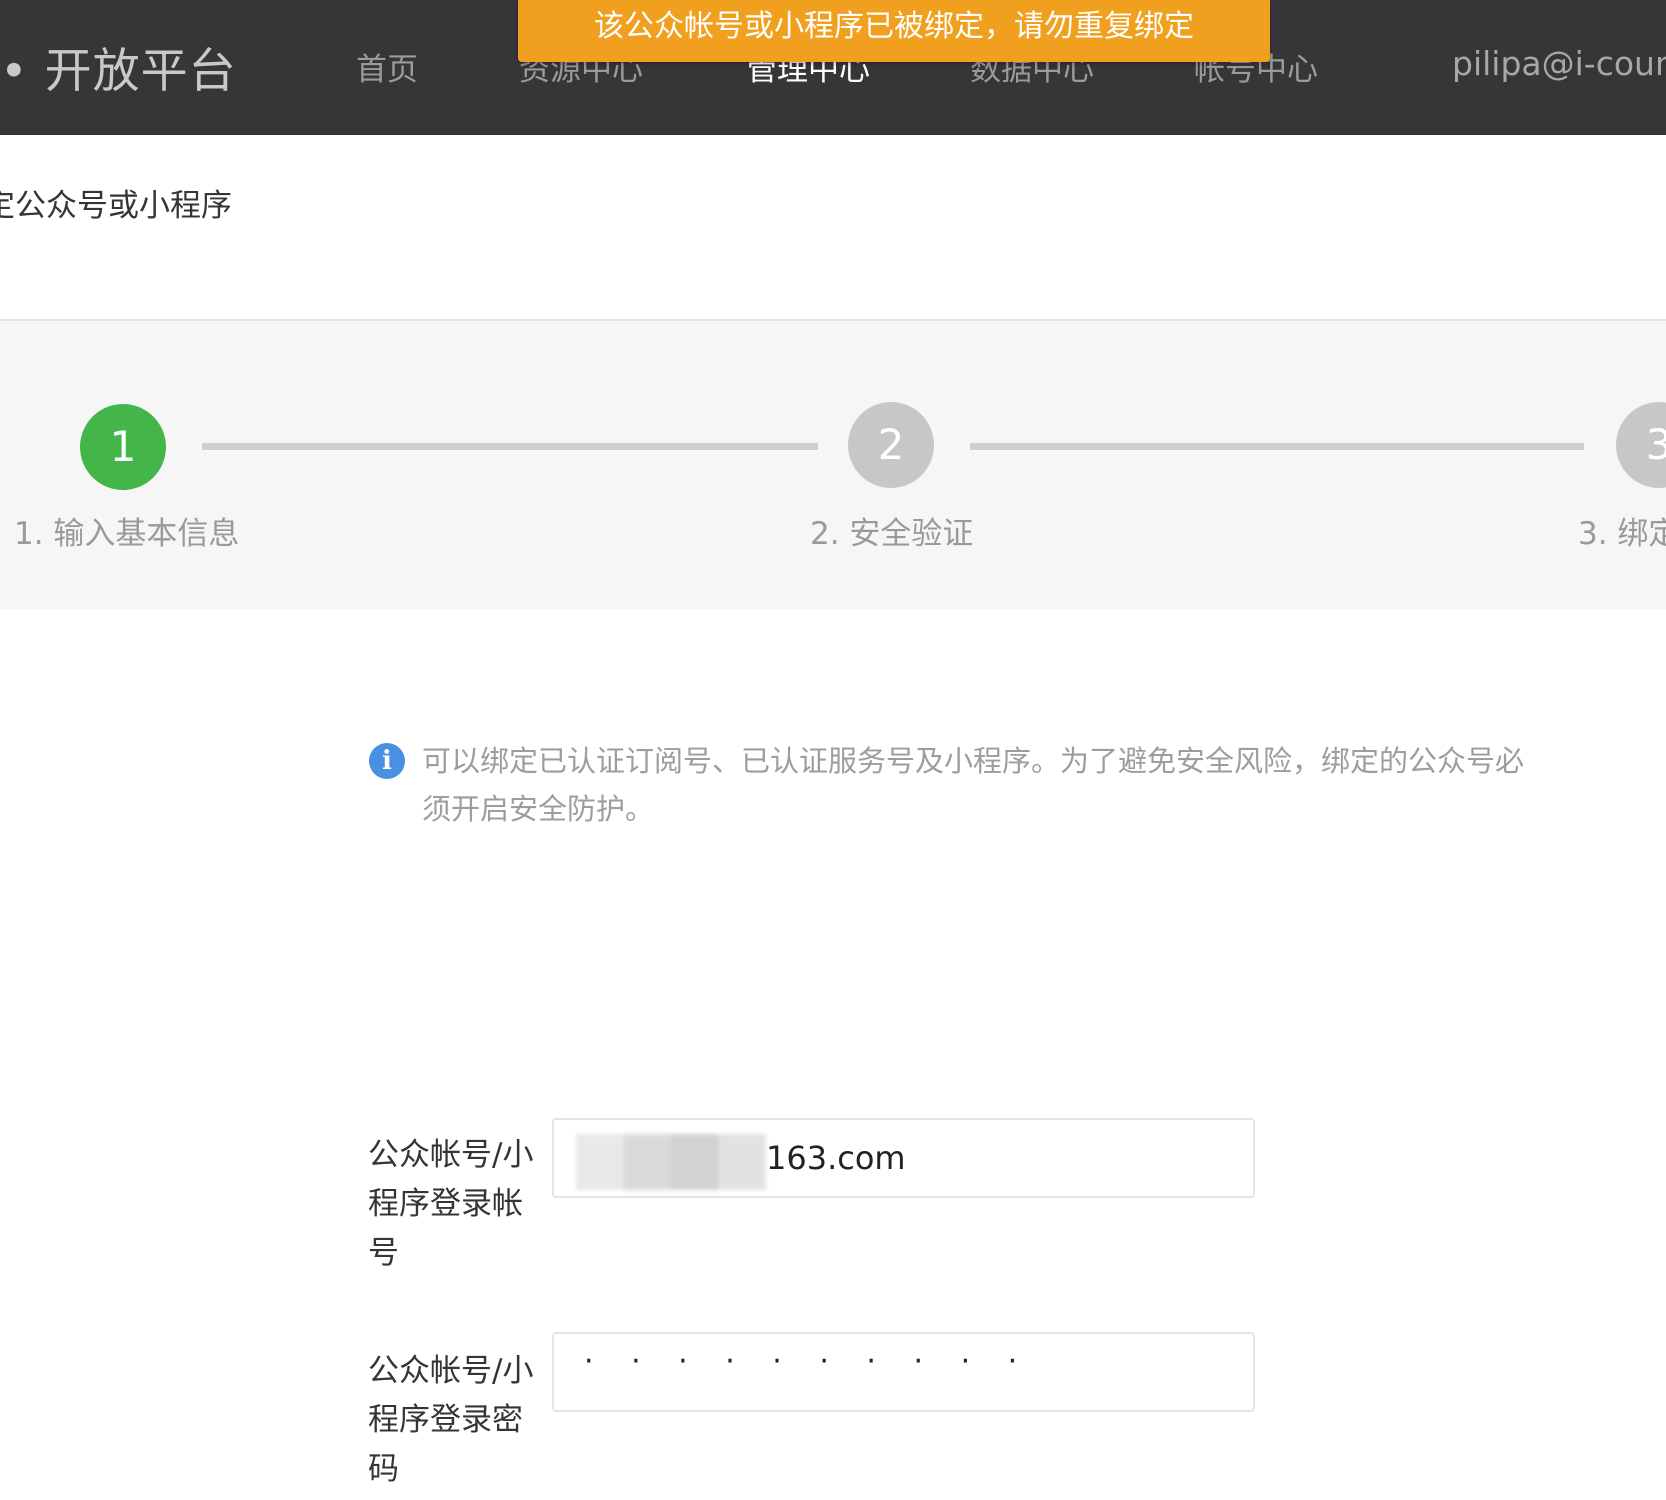  I want to click on password-input: · · · · · · · · · ·, so click(903, 1372).